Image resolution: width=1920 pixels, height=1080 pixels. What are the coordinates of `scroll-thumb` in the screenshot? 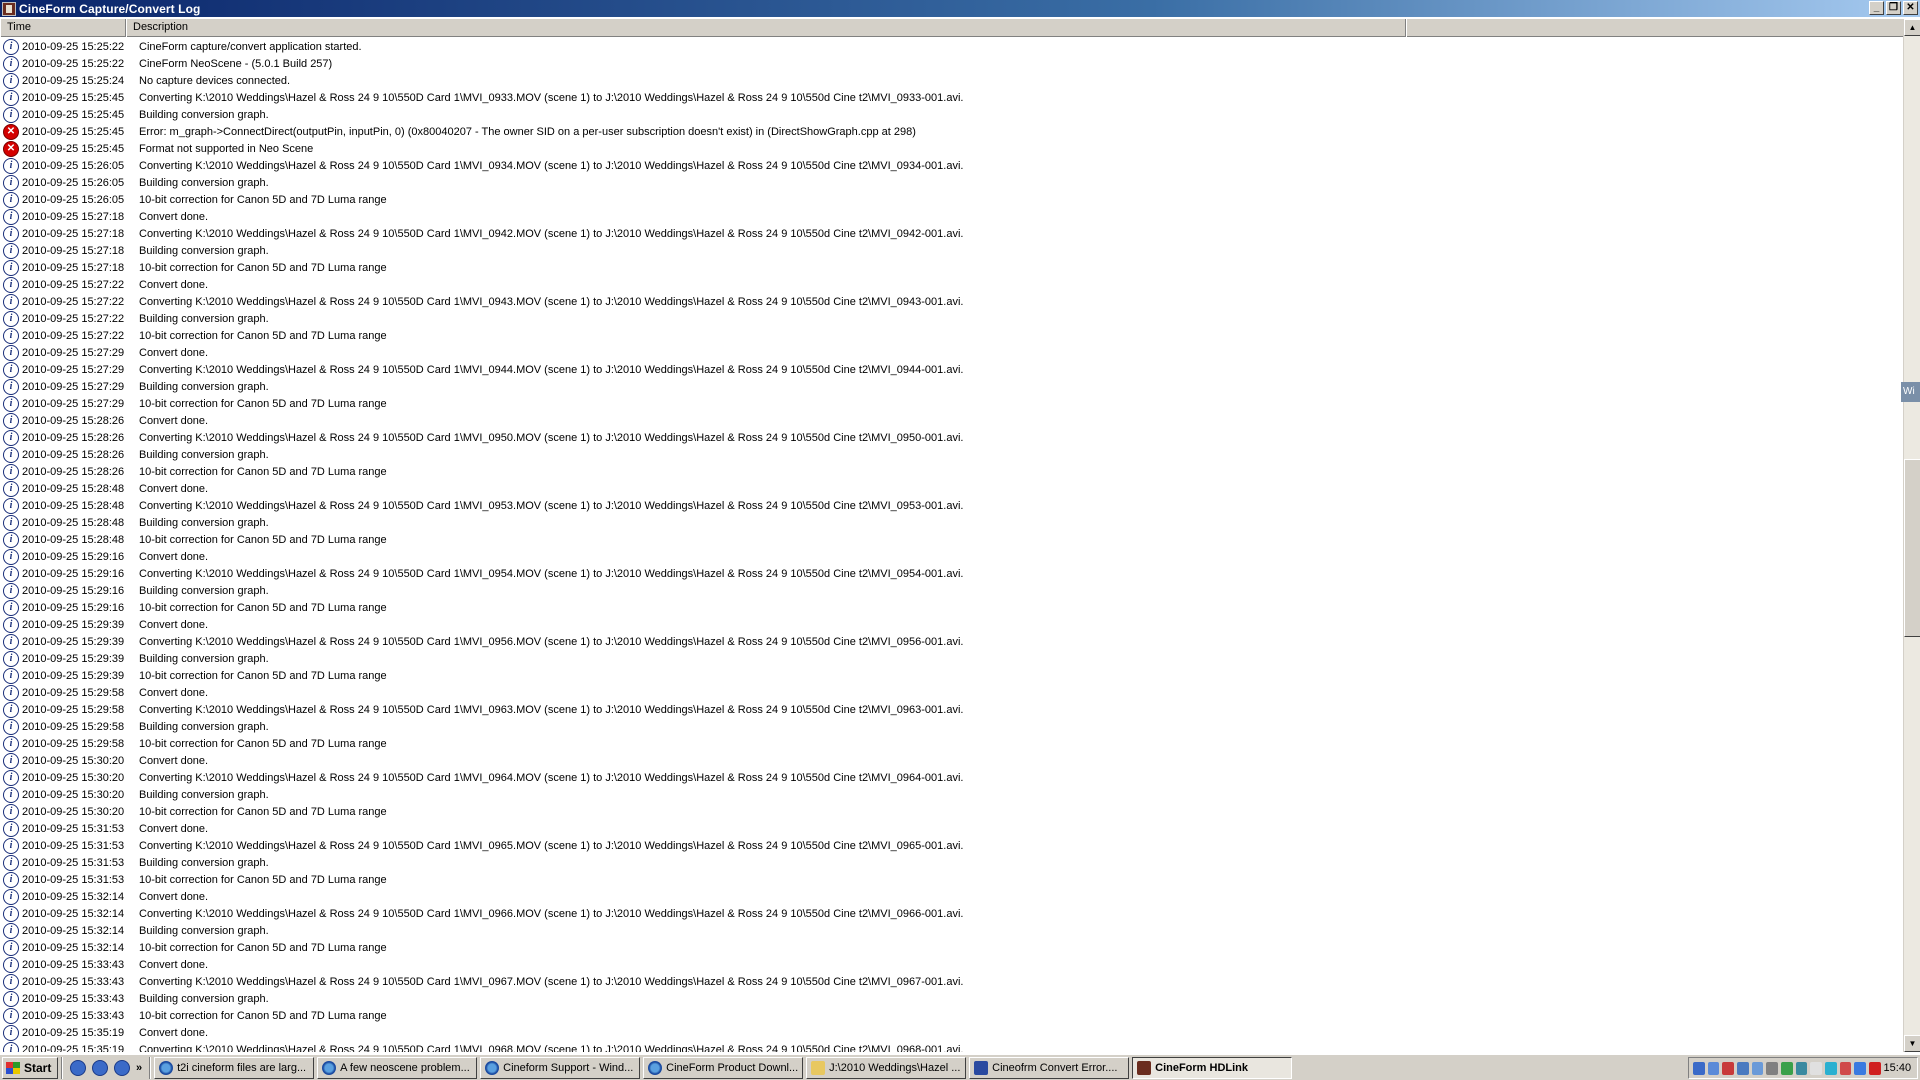 It's located at (1912, 548).